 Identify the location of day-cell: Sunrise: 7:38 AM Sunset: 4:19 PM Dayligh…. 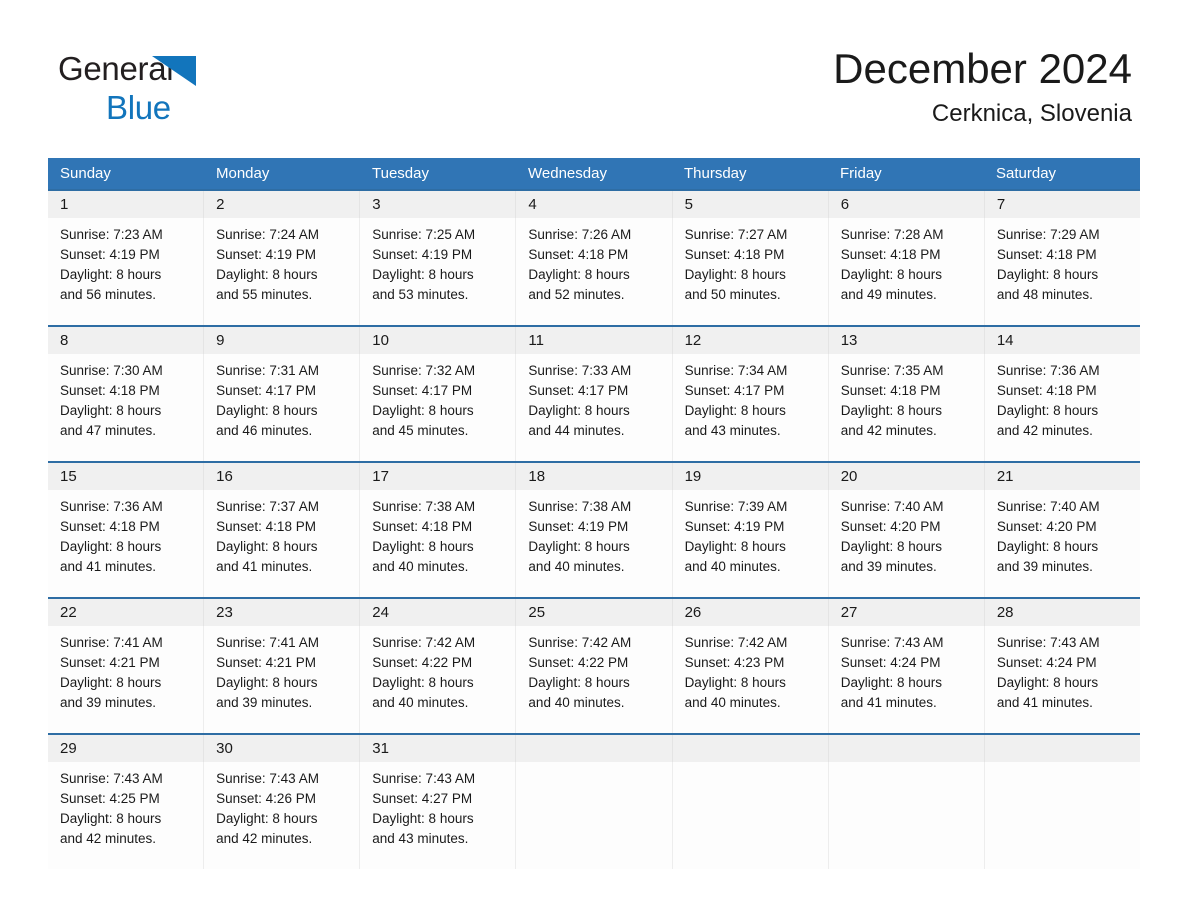
(594, 543).